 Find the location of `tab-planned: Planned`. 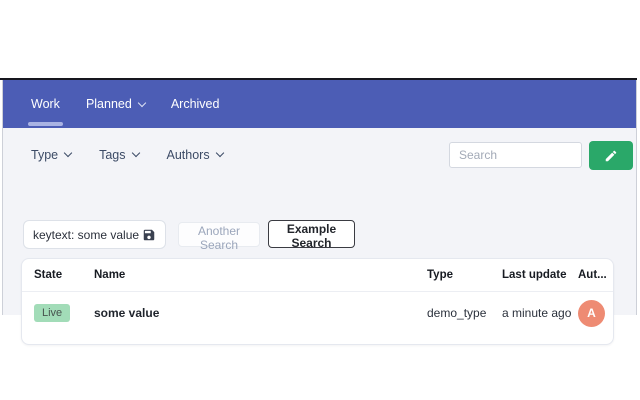

tab-planned: Planned is located at coordinates (116, 104).